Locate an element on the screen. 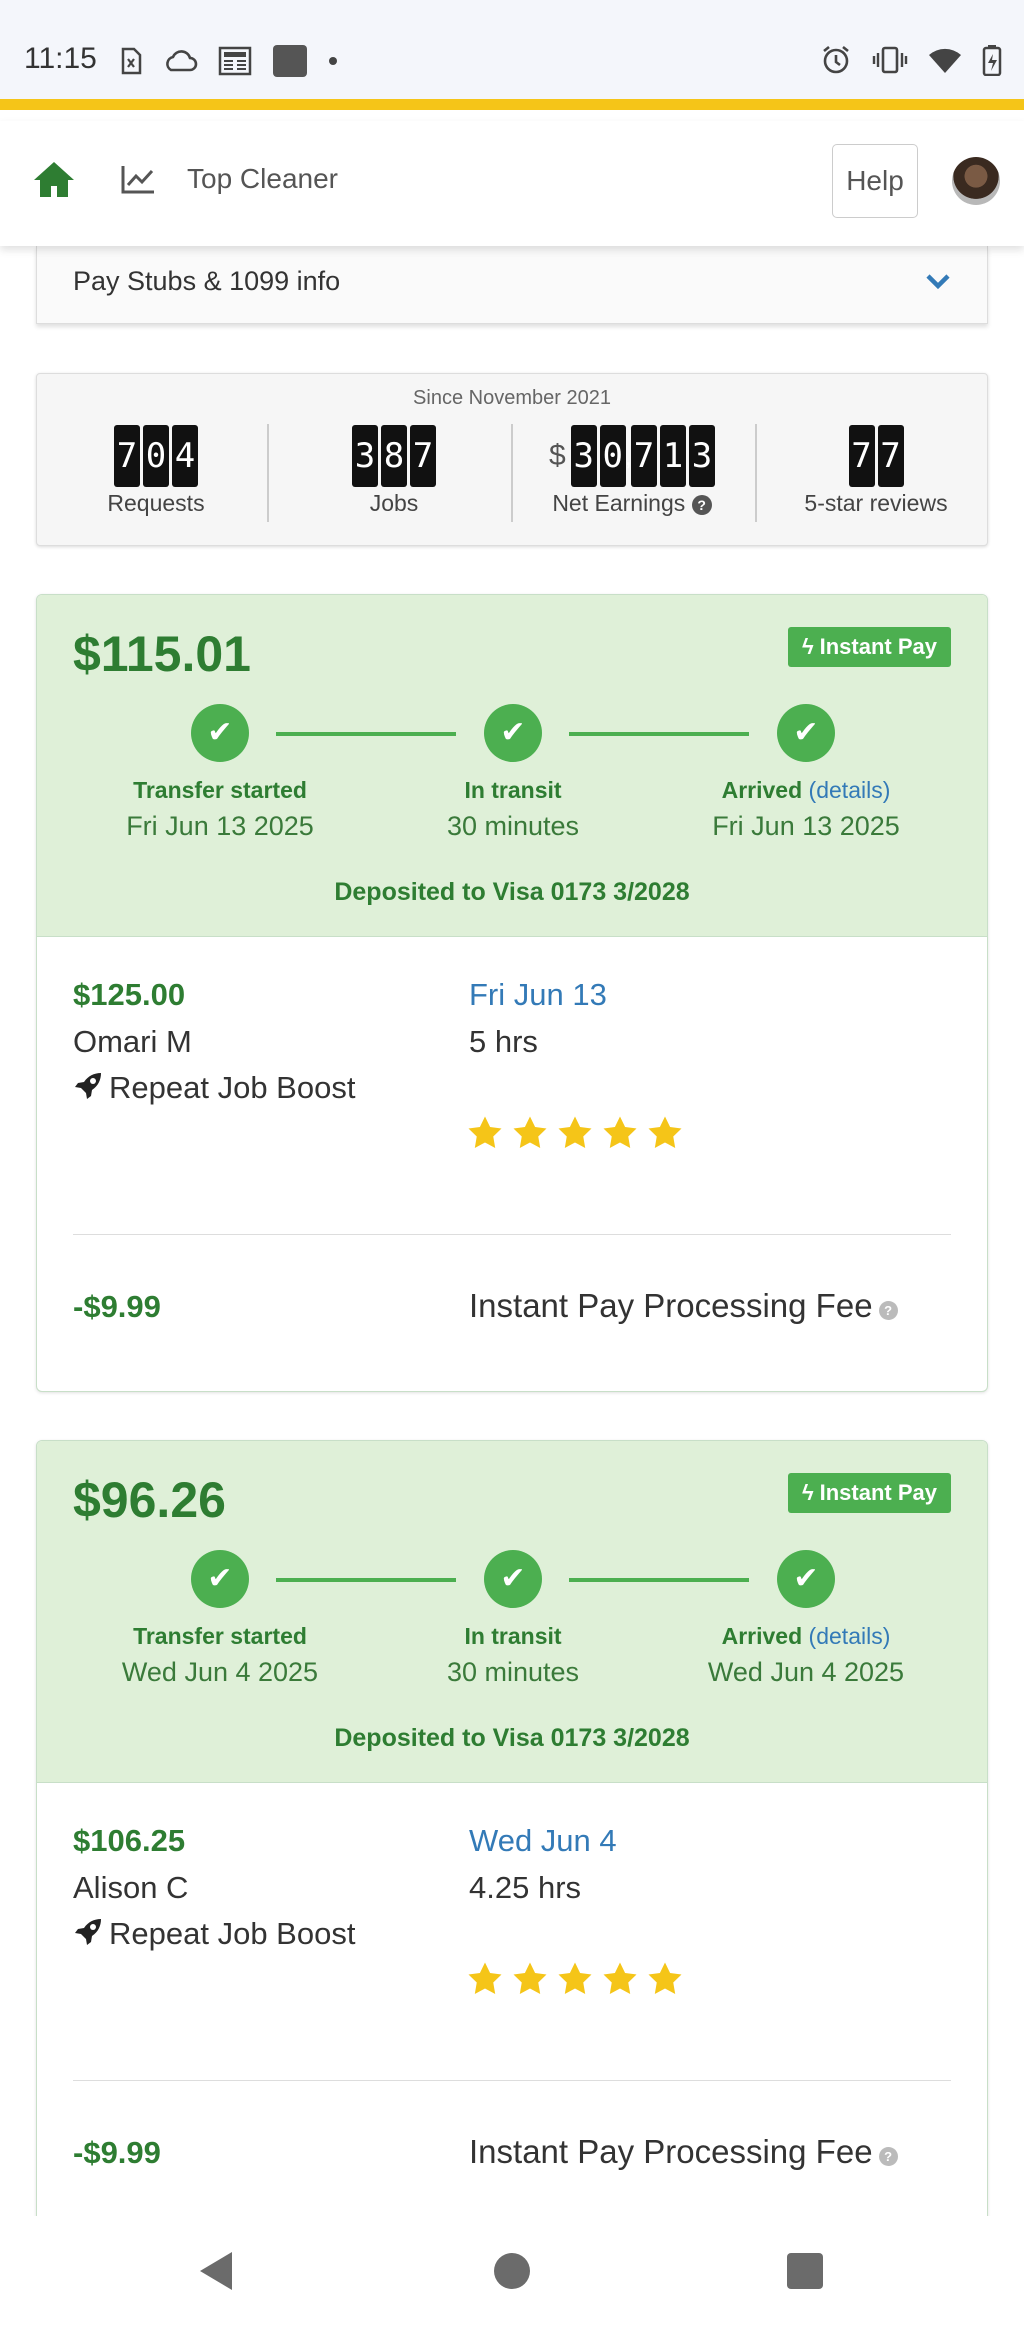 This screenshot has width=1024, height=2332. home-icon is located at coordinates (54, 179).